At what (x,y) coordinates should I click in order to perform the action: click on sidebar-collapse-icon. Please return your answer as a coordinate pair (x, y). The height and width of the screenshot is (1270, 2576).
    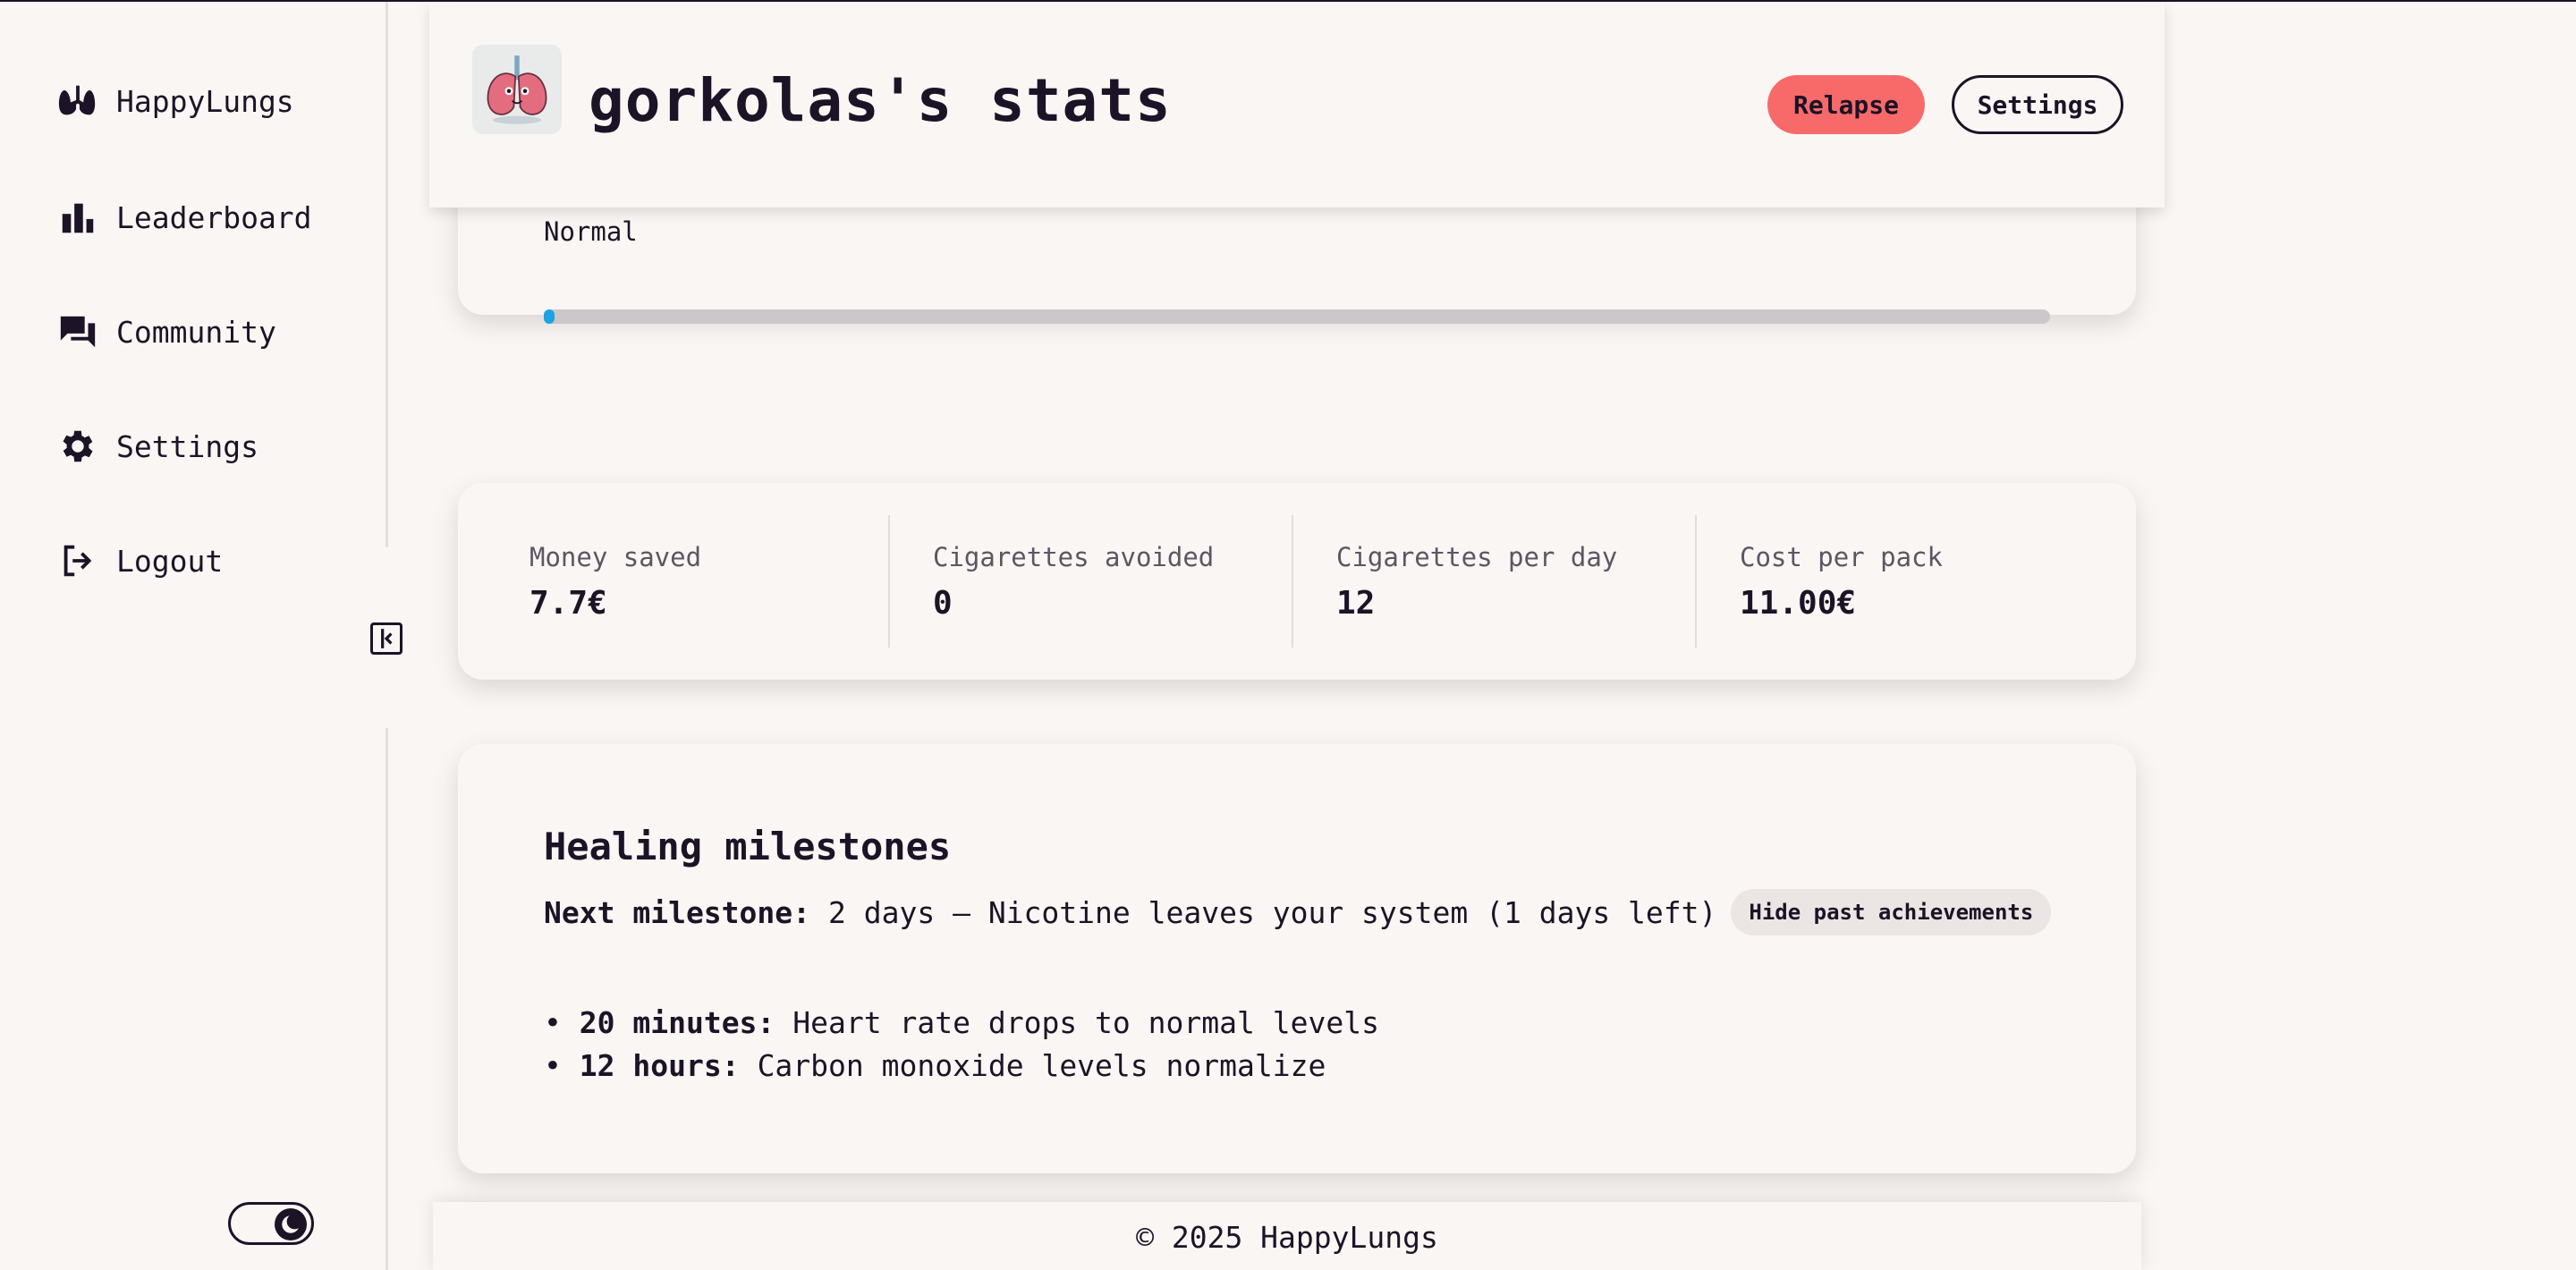
    Looking at the image, I should click on (387, 638).